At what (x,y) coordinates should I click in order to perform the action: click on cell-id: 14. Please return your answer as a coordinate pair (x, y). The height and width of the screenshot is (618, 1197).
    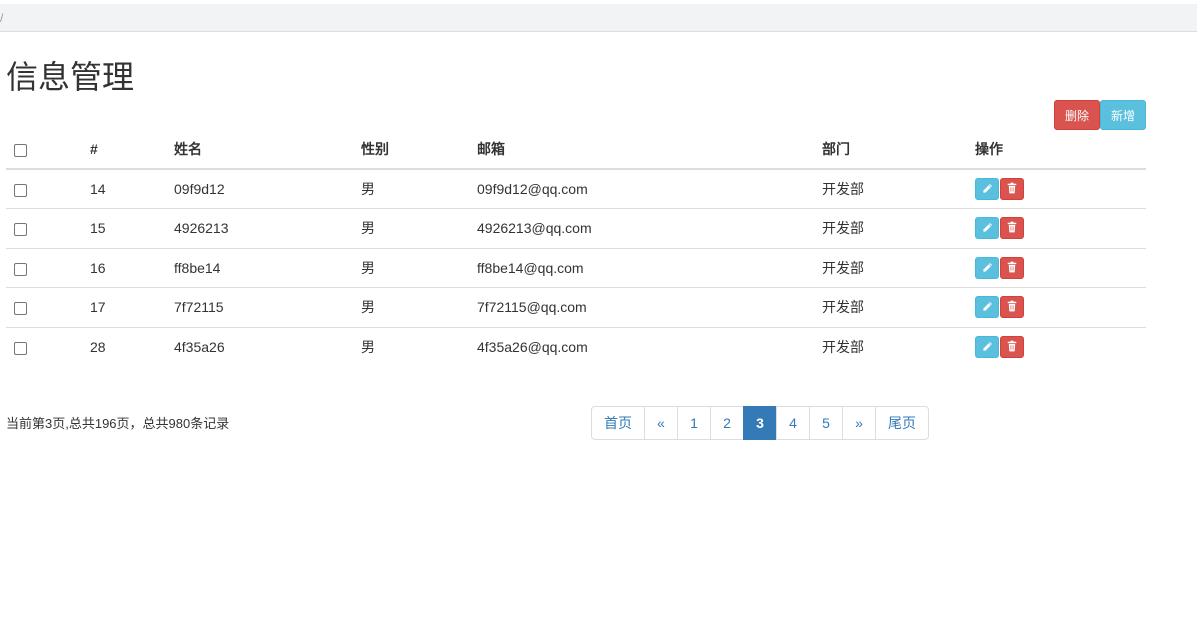
    Looking at the image, I should click on (98, 189).